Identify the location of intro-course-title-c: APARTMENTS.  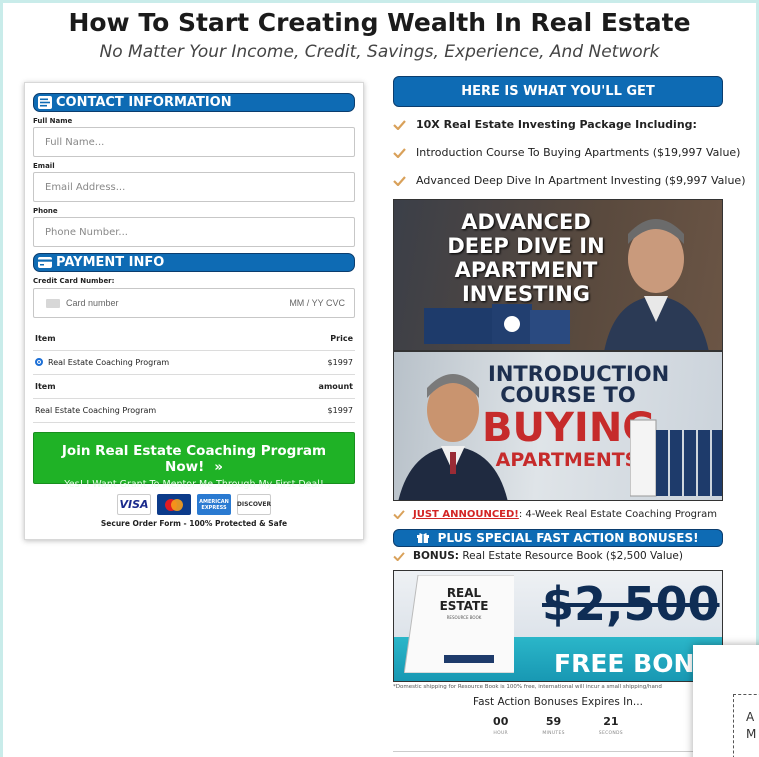
(567, 460).